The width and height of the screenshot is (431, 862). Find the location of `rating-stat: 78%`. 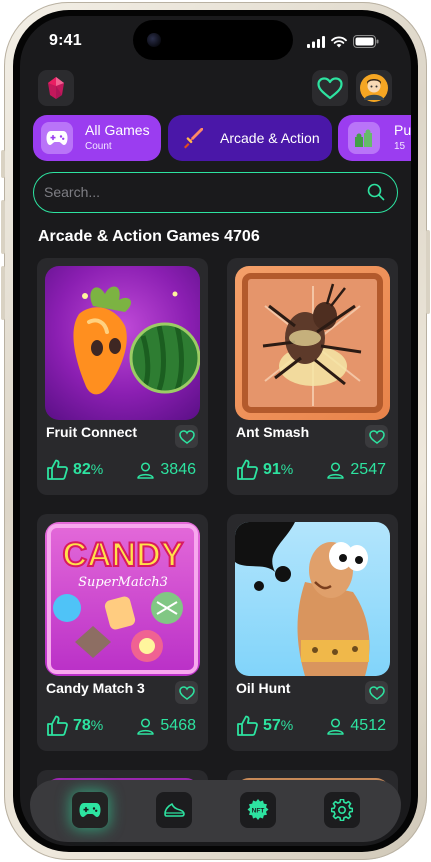

rating-stat: 78% is located at coordinates (74, 725).